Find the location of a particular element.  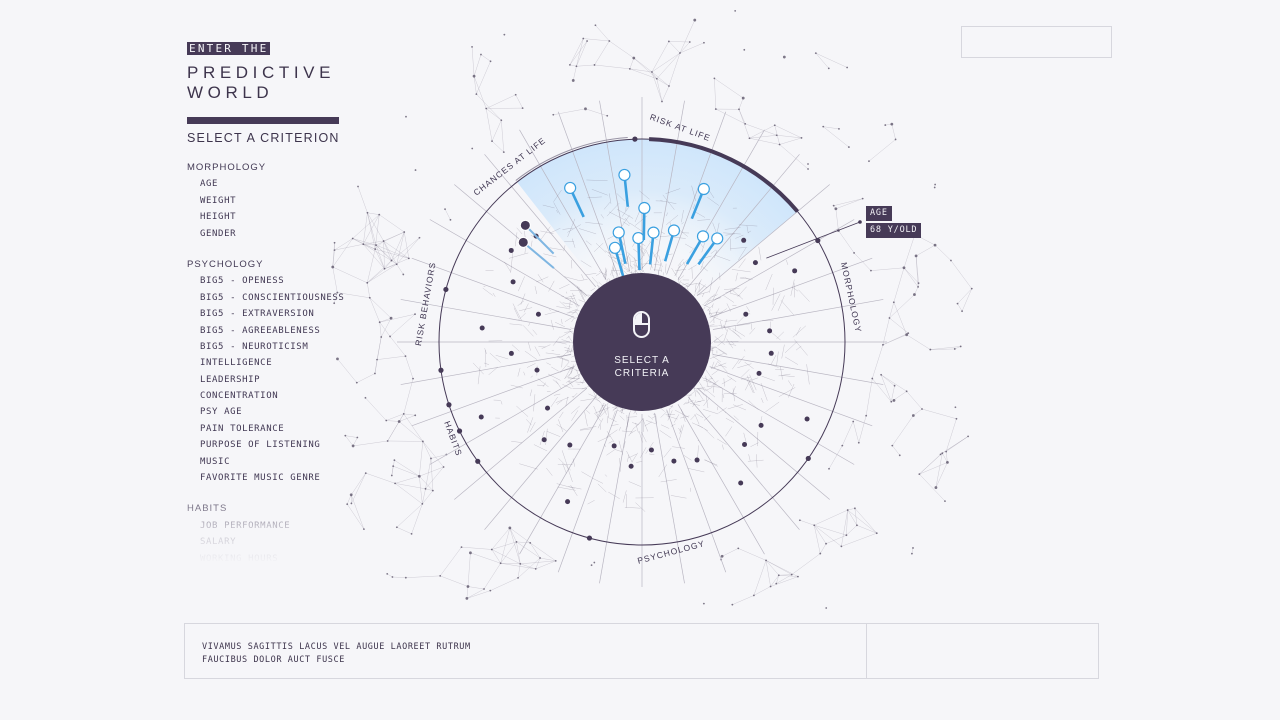

ring-dot is located at coordinates (589, 538).